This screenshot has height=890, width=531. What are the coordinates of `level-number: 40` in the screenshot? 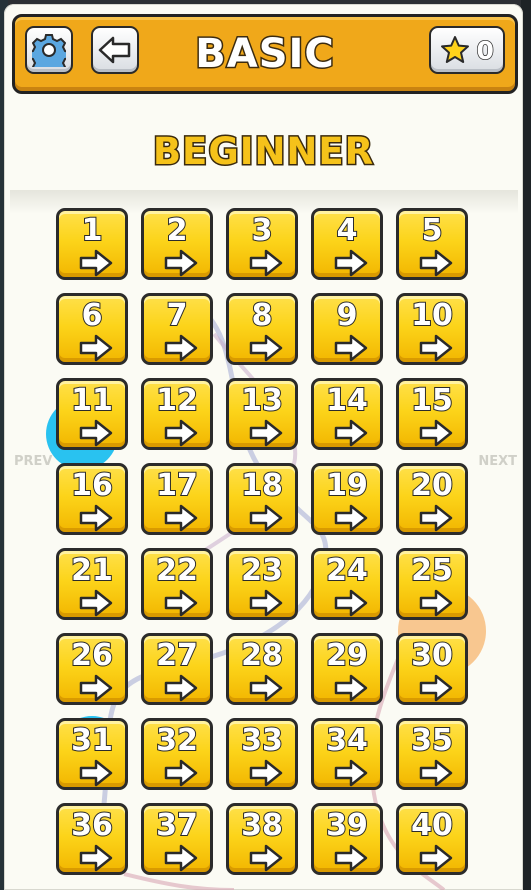 It's located at (432, 826).